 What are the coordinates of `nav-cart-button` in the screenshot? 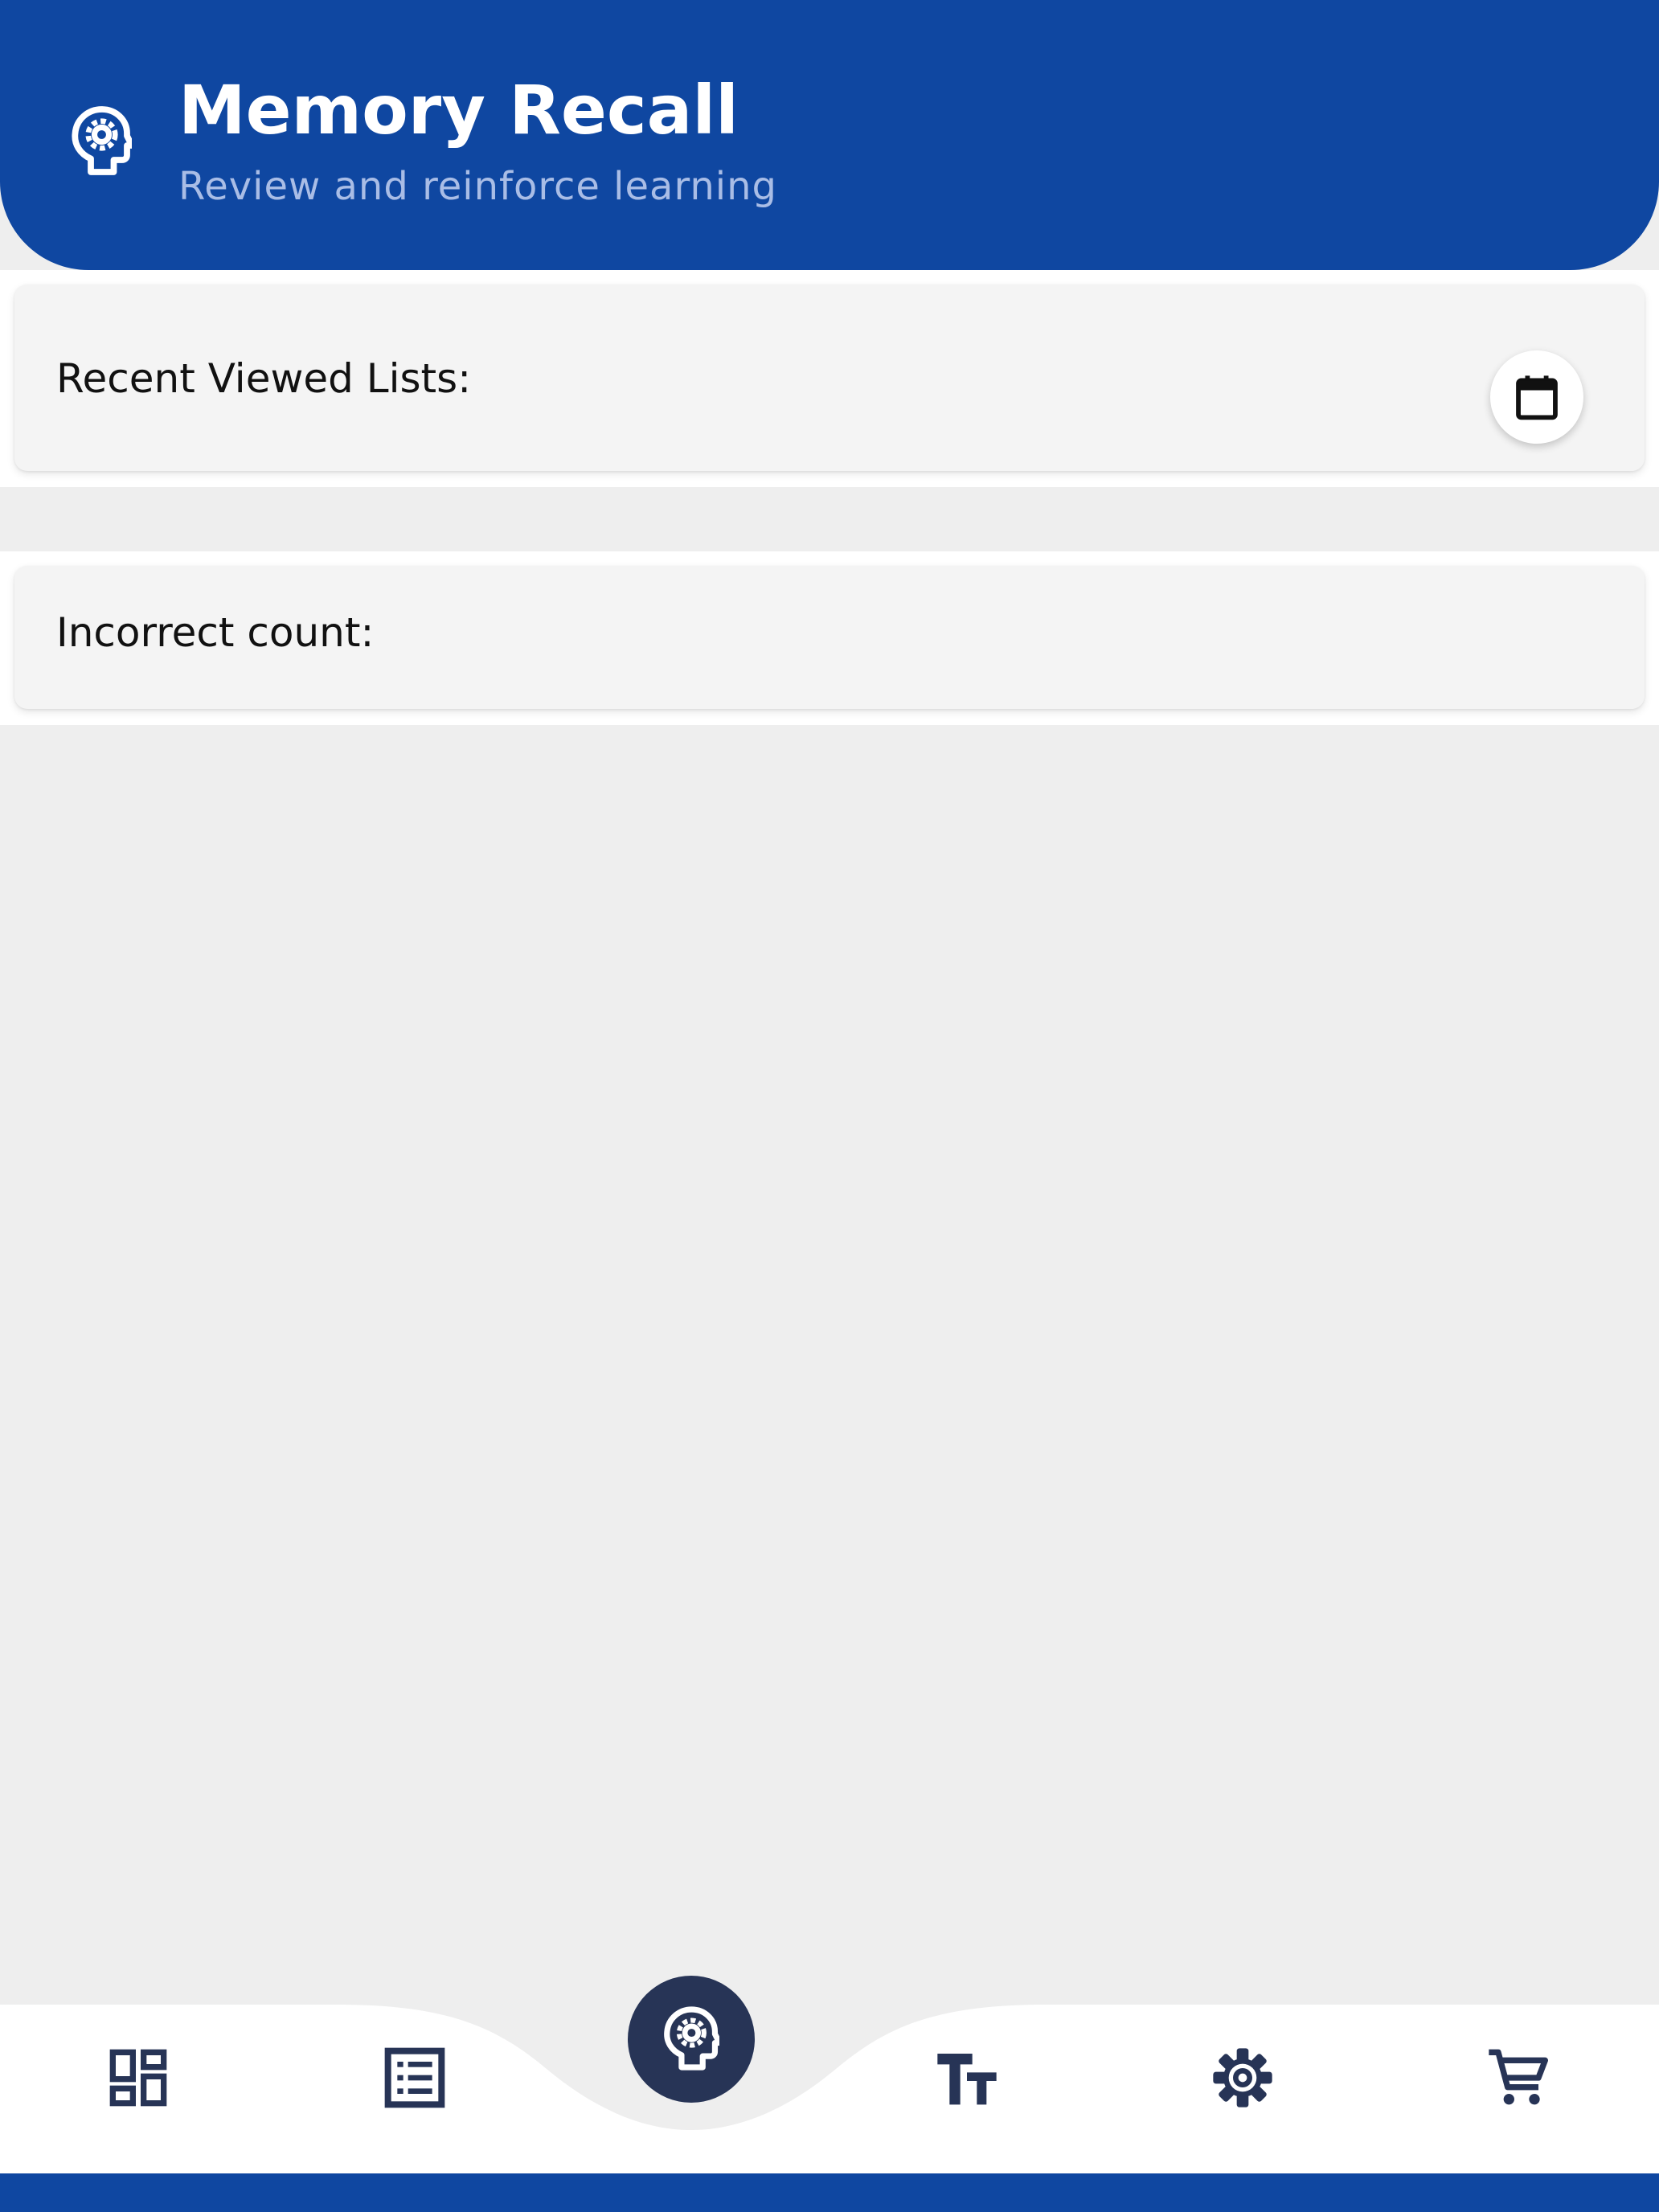 It's located at (1518, 2078).